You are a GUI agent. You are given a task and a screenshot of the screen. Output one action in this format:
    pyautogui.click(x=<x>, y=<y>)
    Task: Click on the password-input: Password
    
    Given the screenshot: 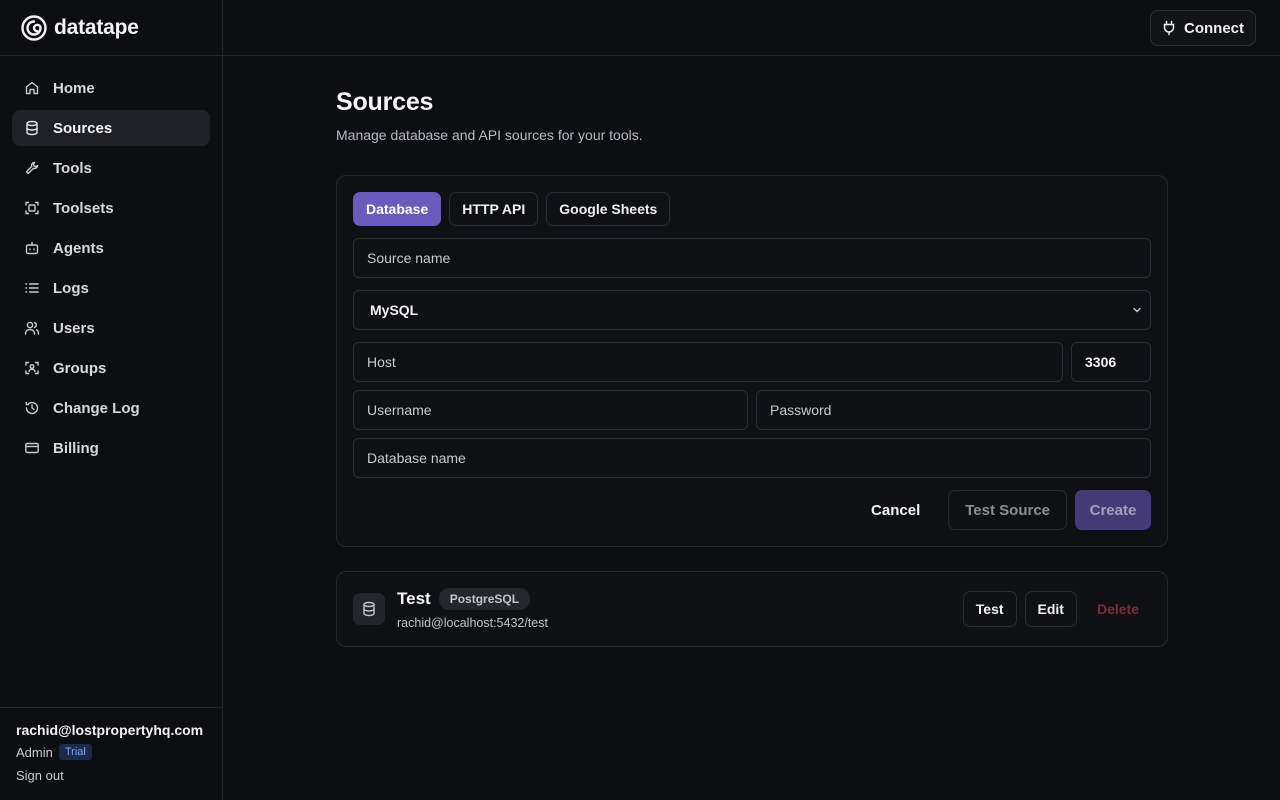 What is the action you would take?
    pyautogui.click(x=953, y=410)
    